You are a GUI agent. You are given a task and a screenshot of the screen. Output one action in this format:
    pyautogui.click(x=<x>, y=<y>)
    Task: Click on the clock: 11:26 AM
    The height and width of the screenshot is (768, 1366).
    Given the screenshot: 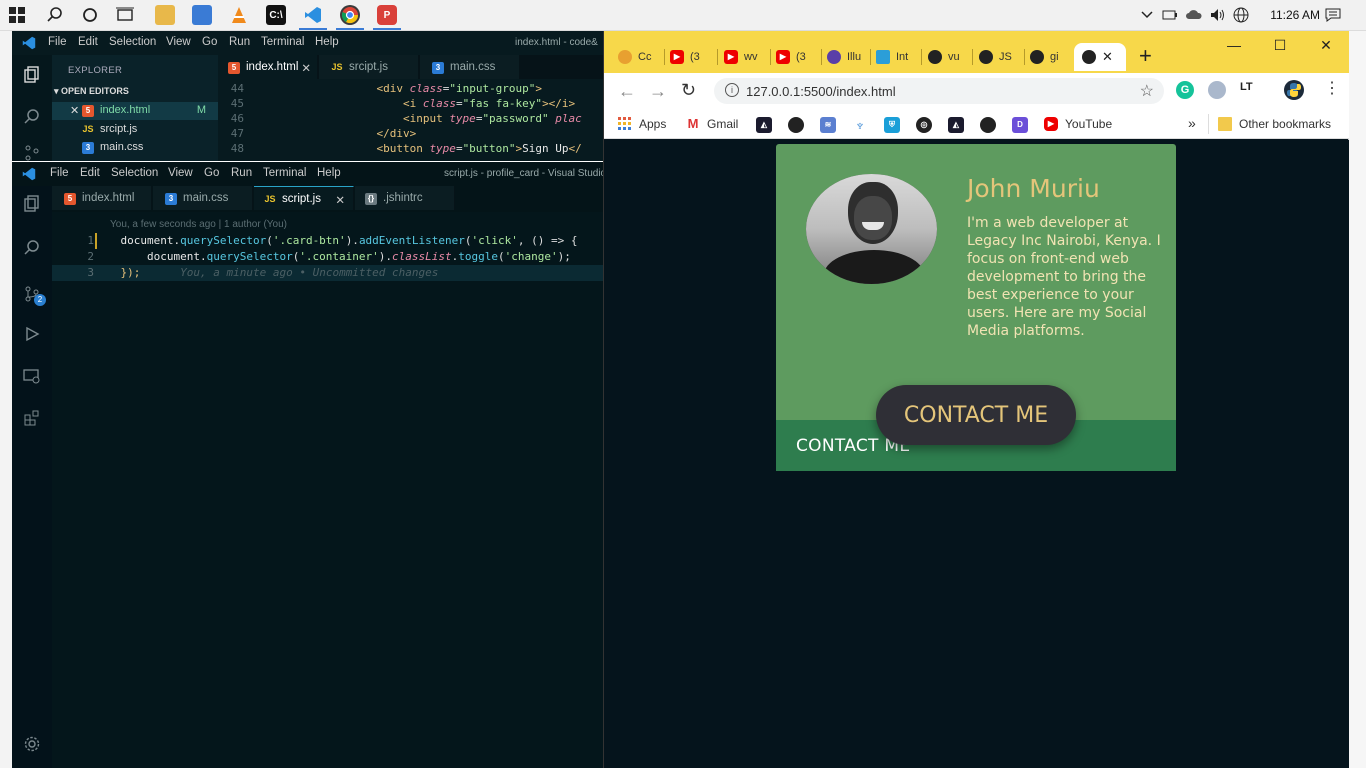 What is the action you would take?
    pyautogui.click(x=1295, y=15)
    